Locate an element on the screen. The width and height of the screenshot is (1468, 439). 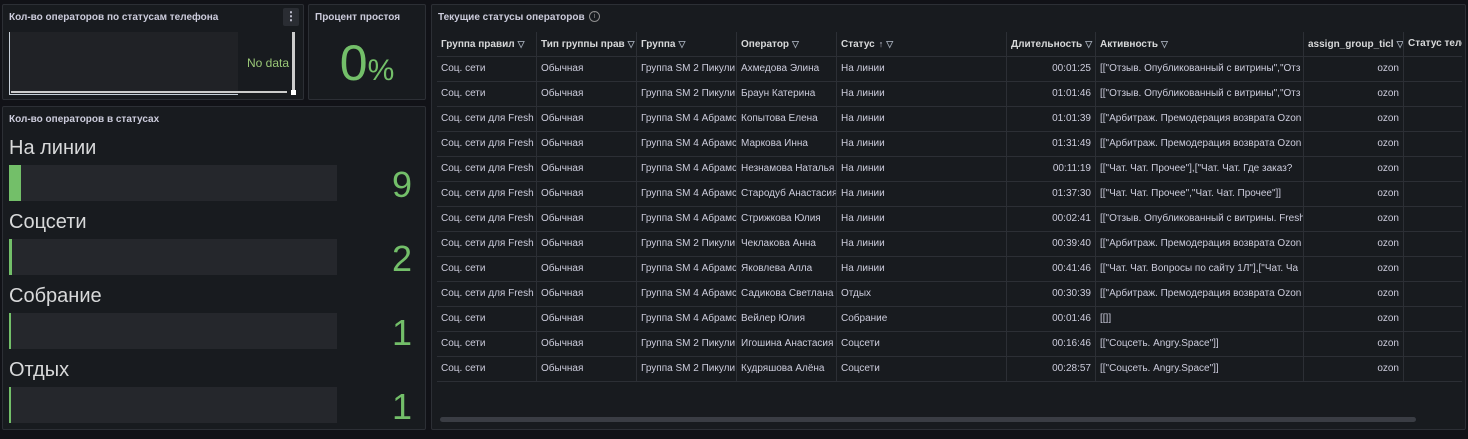
column-header-label: assign_group_ticl is located at coordinates (1351, 44).